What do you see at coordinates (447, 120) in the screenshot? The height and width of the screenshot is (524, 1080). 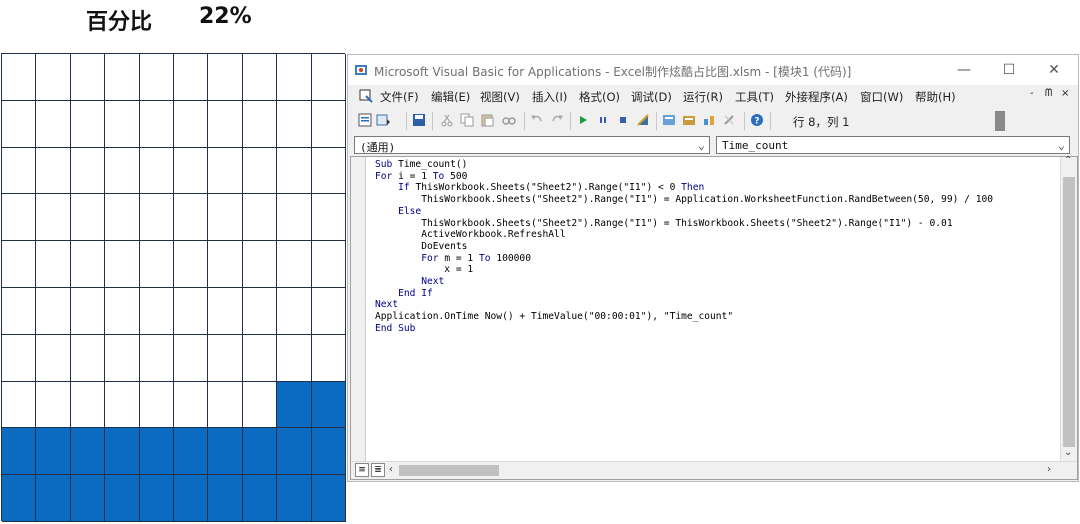 I see `cut-icon` at bounding box center [447, 120].